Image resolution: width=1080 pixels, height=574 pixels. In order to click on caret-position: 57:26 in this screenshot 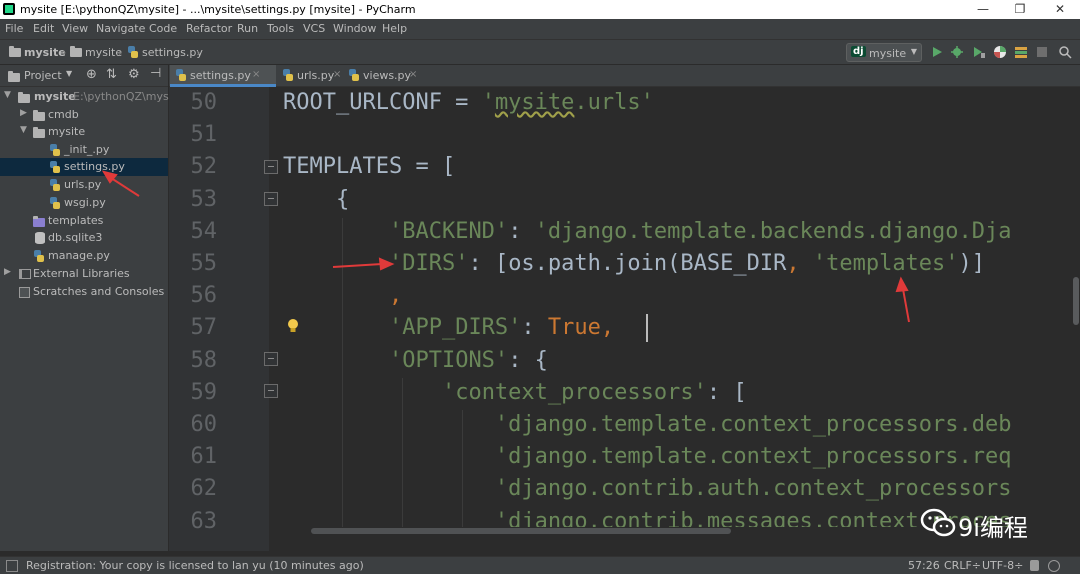, I will do `click(924, 565)`.